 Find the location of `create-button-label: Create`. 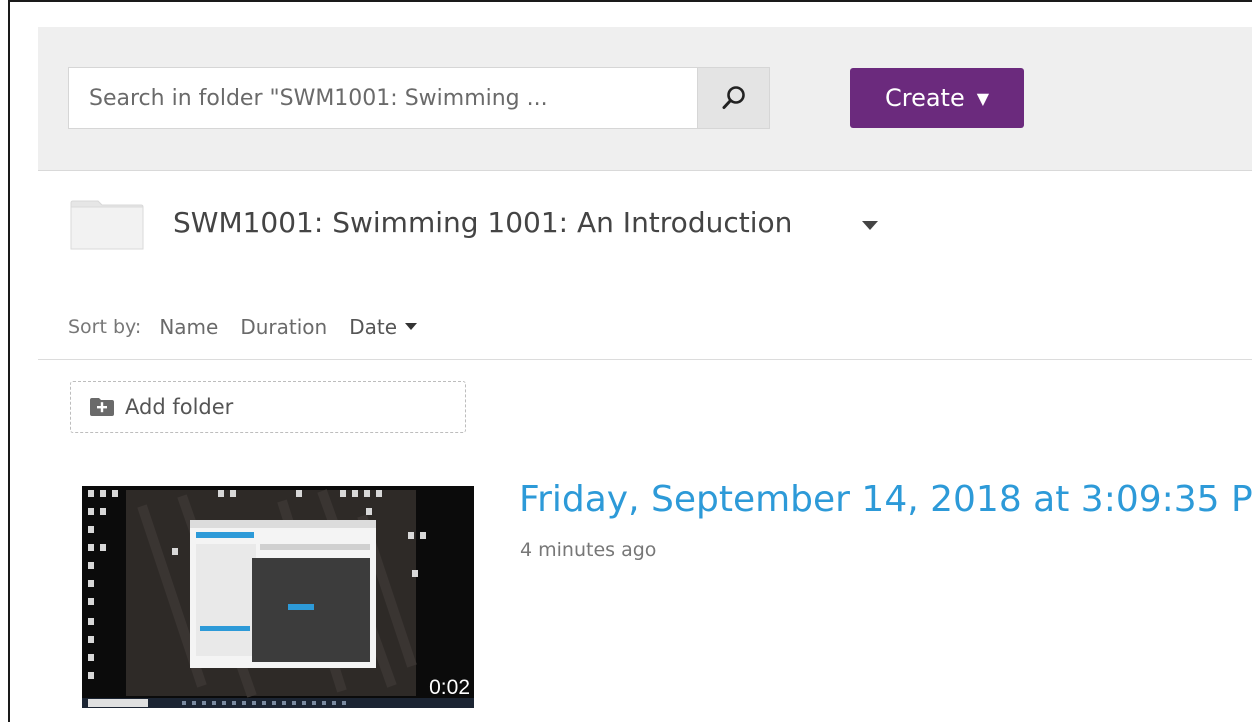

create-button-label: Create is located at coordinates (924, 98).